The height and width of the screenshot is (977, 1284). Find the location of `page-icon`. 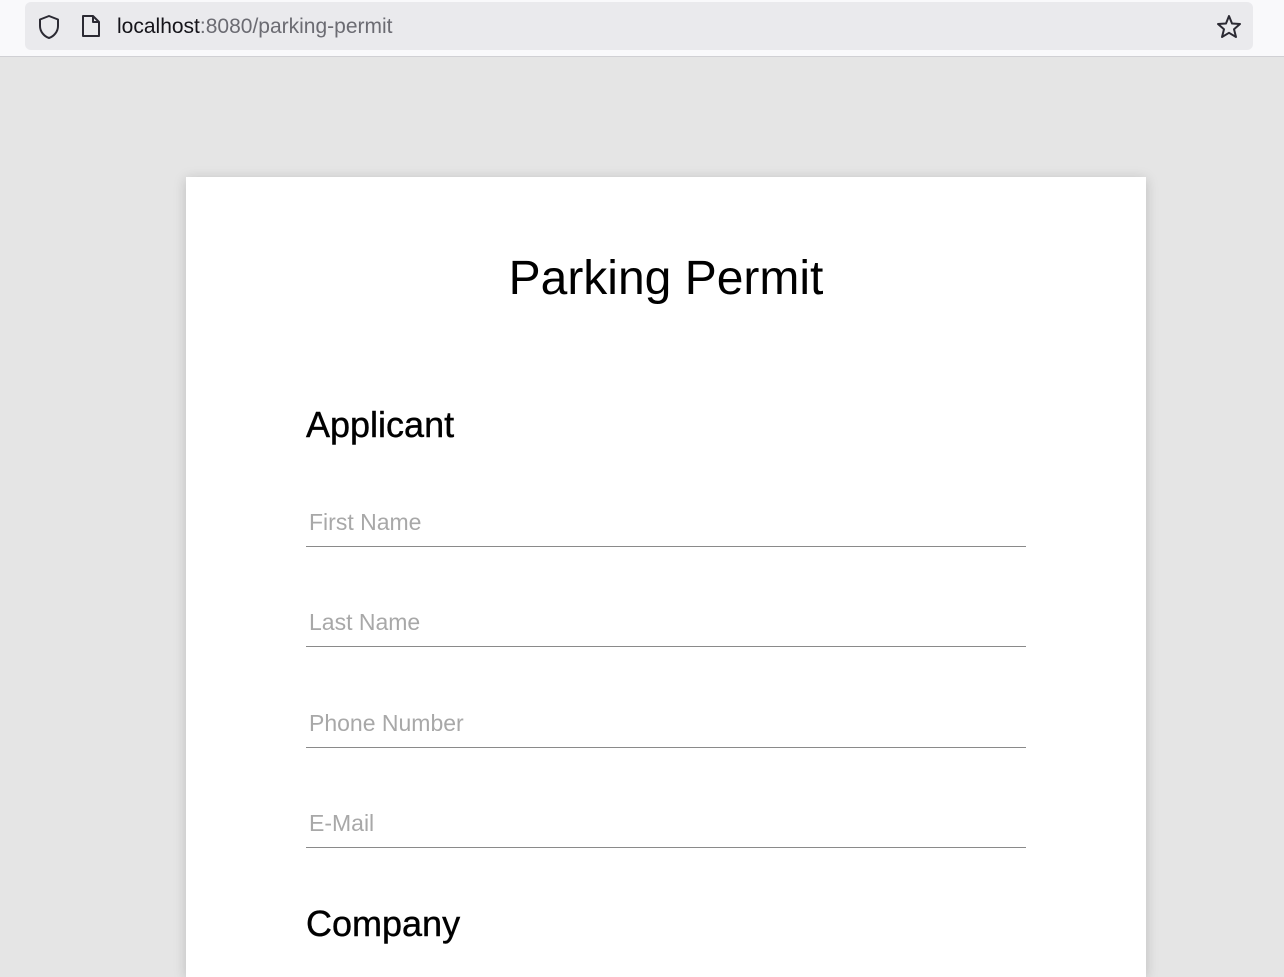

page-icon is located at coordinates (91, 26).